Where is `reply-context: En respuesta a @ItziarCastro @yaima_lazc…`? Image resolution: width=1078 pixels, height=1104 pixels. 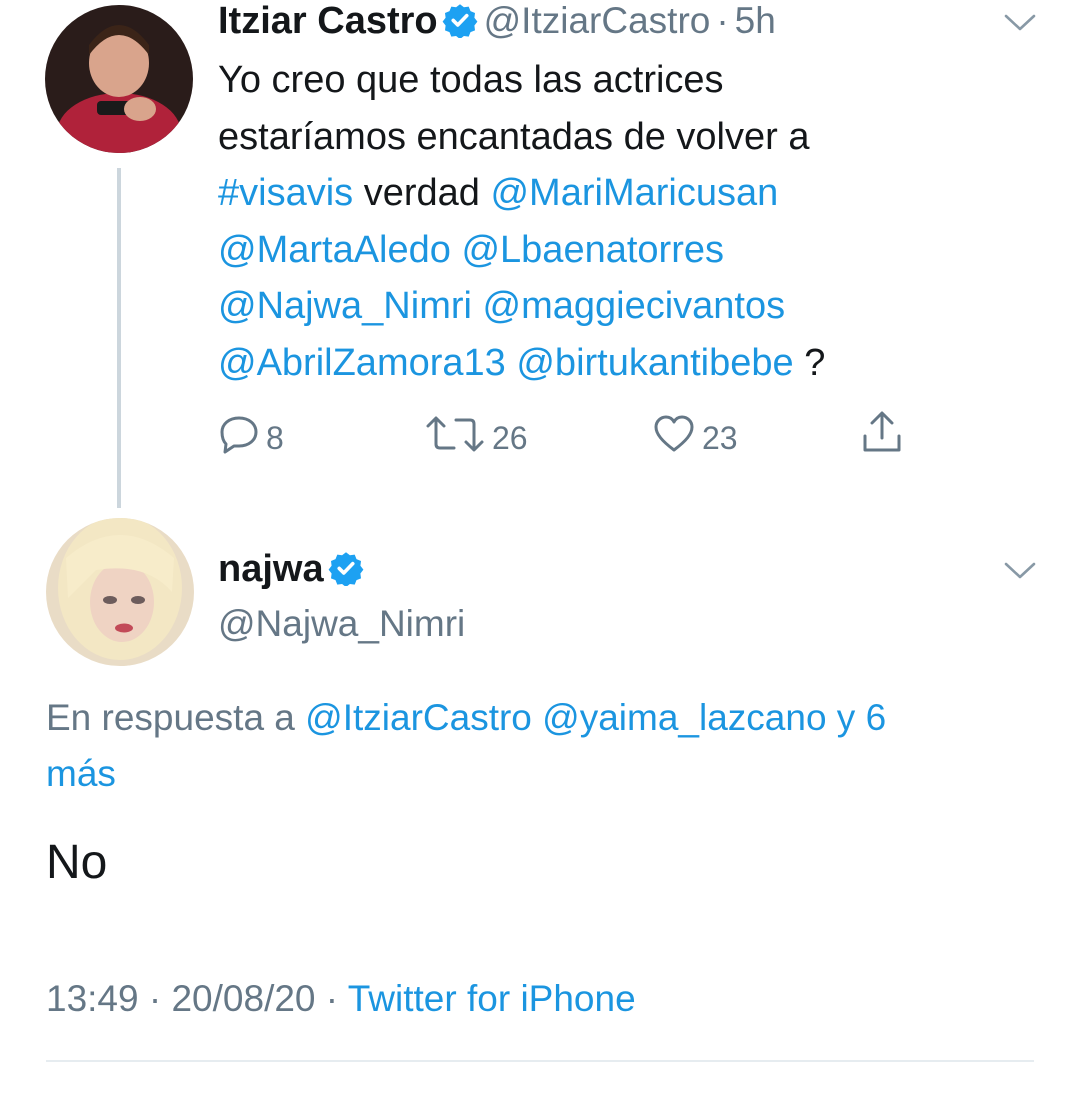
reply-context: En respuesta a @ItziarCastro @yaima_lazc… is located at coordinates (546, 746).